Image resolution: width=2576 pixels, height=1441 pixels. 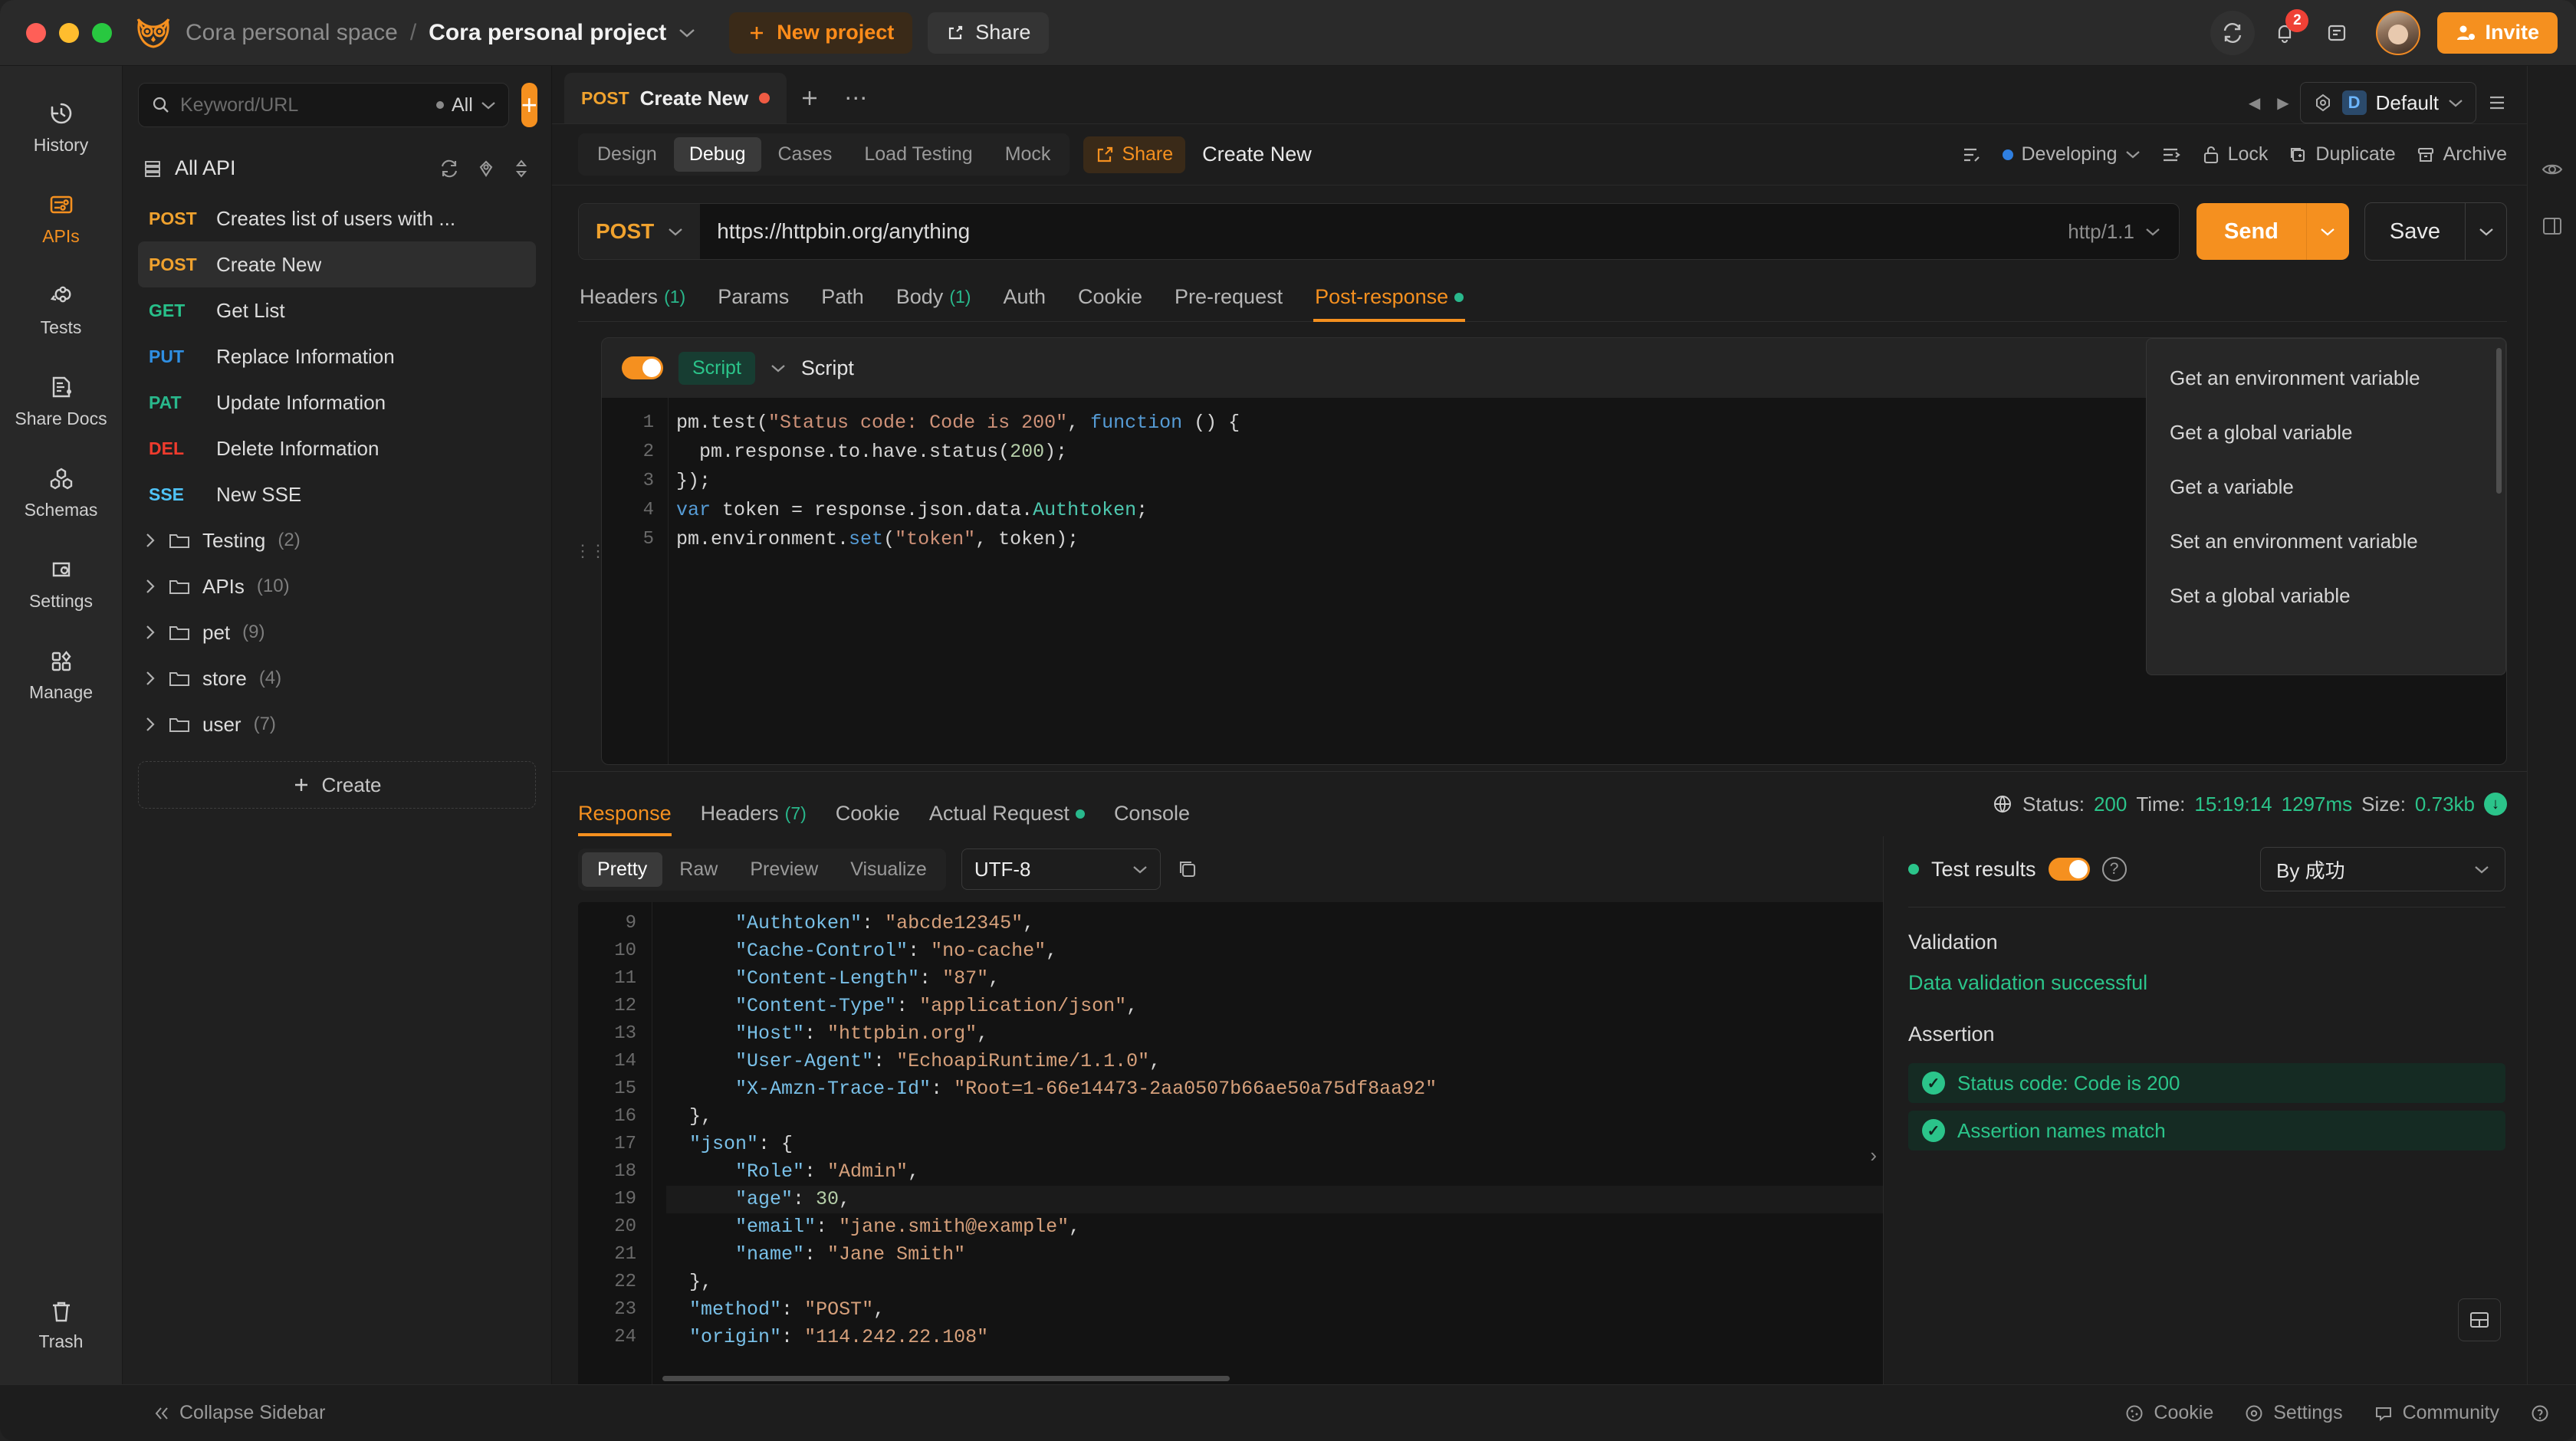 What do you see at coordinates (466, 105) in the screenshot?
I see `search-scope-selector: All` at bounding box center [466, 105].